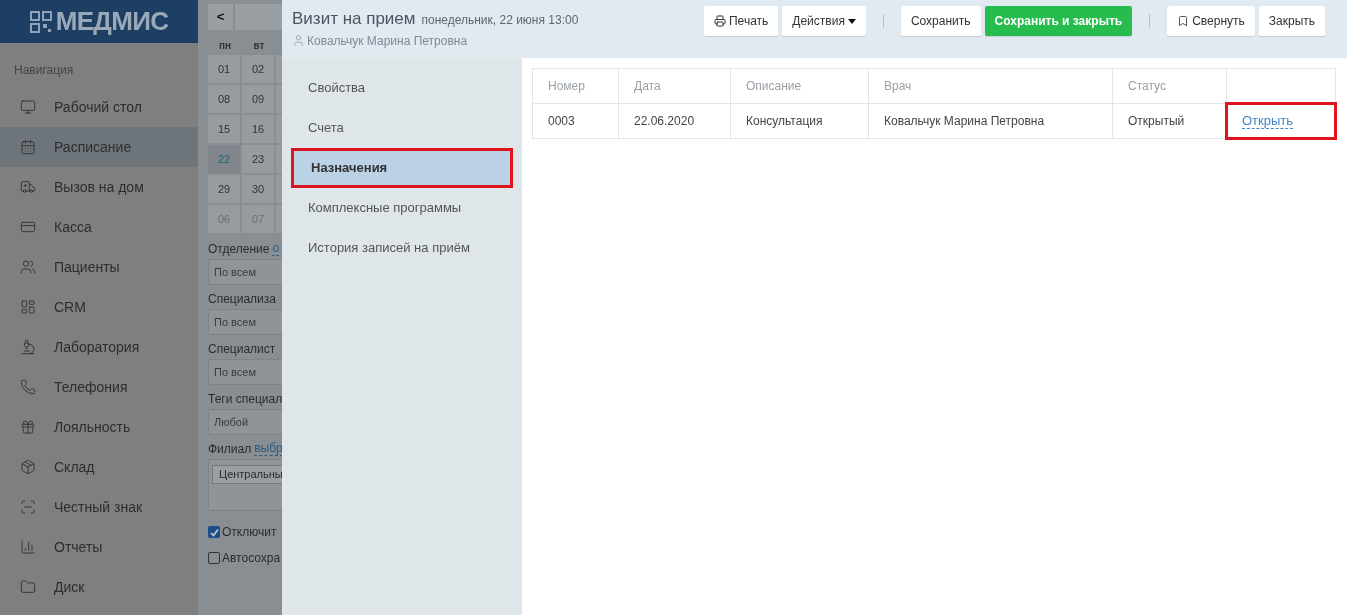 This screenshot has width=1347, height=615. What do you see at coordinates (239, 249) in the screenshot?
I see `filter-label: Отделение` at bounding box center [239, 249].